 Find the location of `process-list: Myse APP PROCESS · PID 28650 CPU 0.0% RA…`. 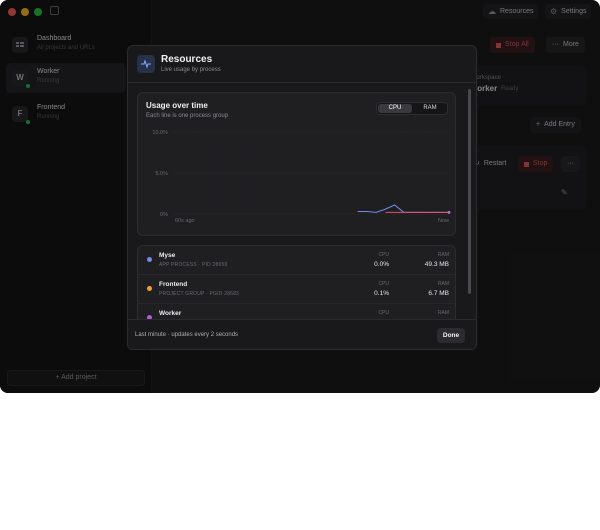

process-list: Myse APP PROCESS · PID 28650 CPU 0.0% RA… is located at coordinates (296, 282).